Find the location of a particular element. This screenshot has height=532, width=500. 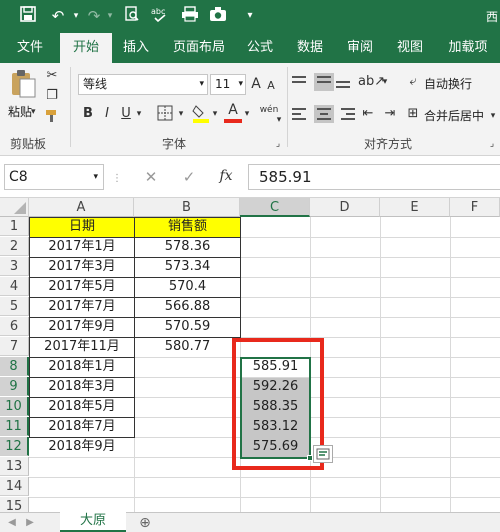

row-header: 15 is located at coordinates (14, 504).